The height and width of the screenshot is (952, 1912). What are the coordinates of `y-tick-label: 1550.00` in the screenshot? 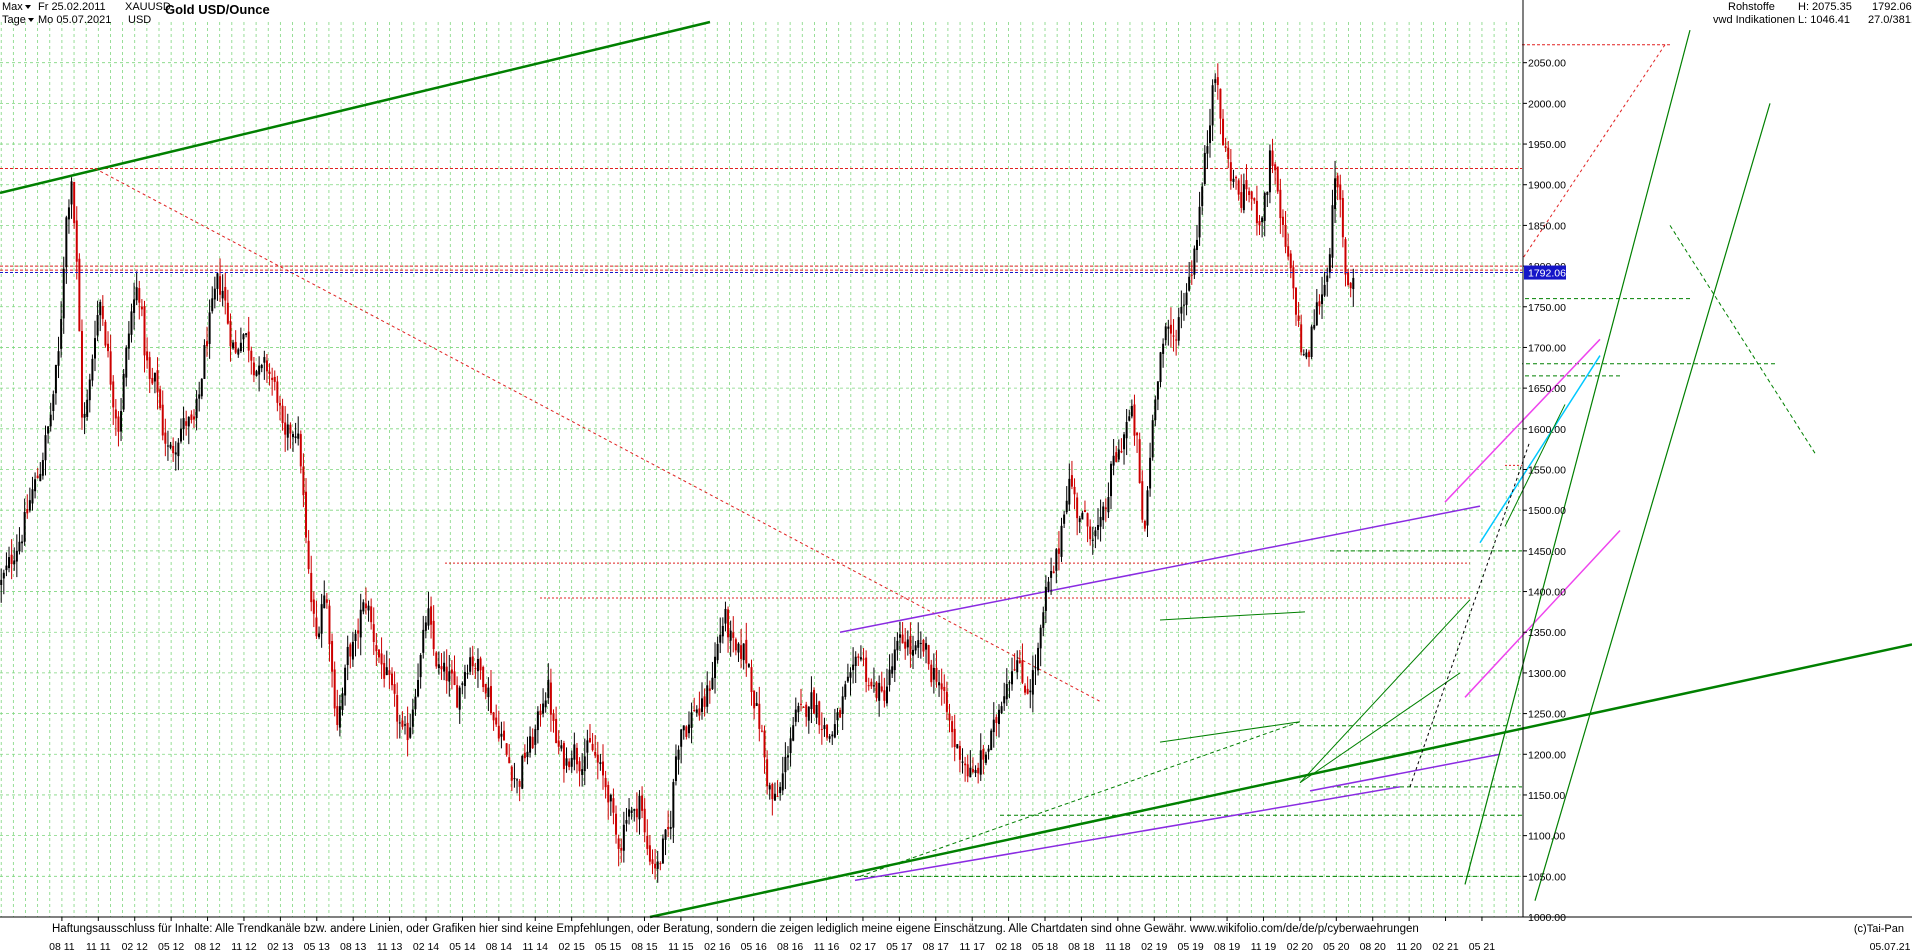 It's located at (1547, 471).